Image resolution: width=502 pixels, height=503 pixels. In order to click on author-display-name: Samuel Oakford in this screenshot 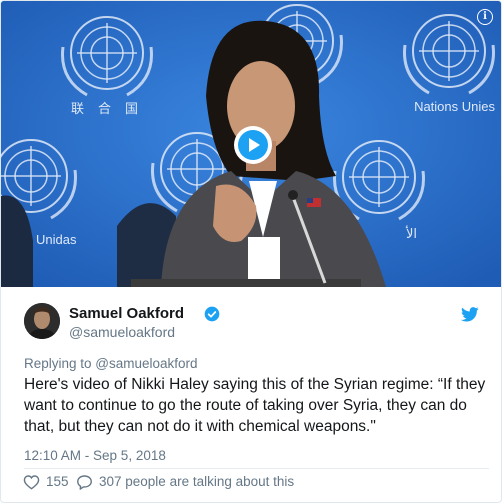, I will do `click(126, 313)`.